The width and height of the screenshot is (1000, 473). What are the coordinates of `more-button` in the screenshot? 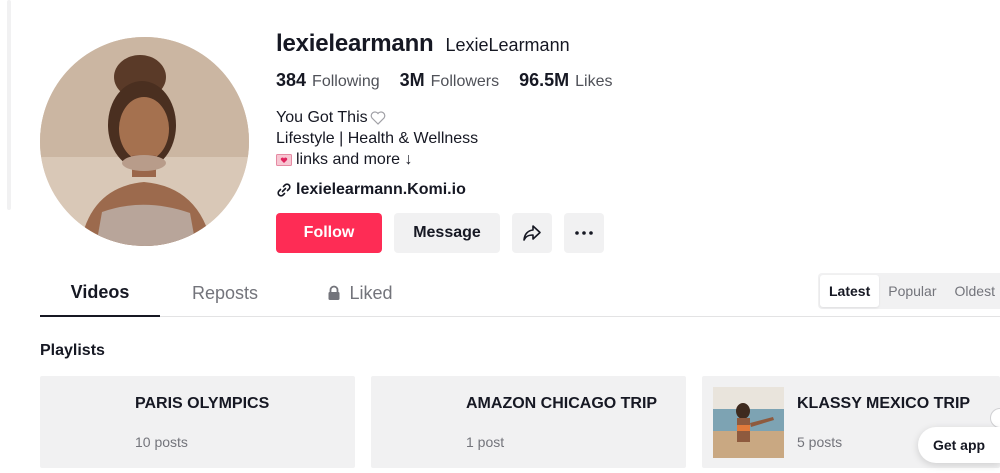 It's located at (584, 233).